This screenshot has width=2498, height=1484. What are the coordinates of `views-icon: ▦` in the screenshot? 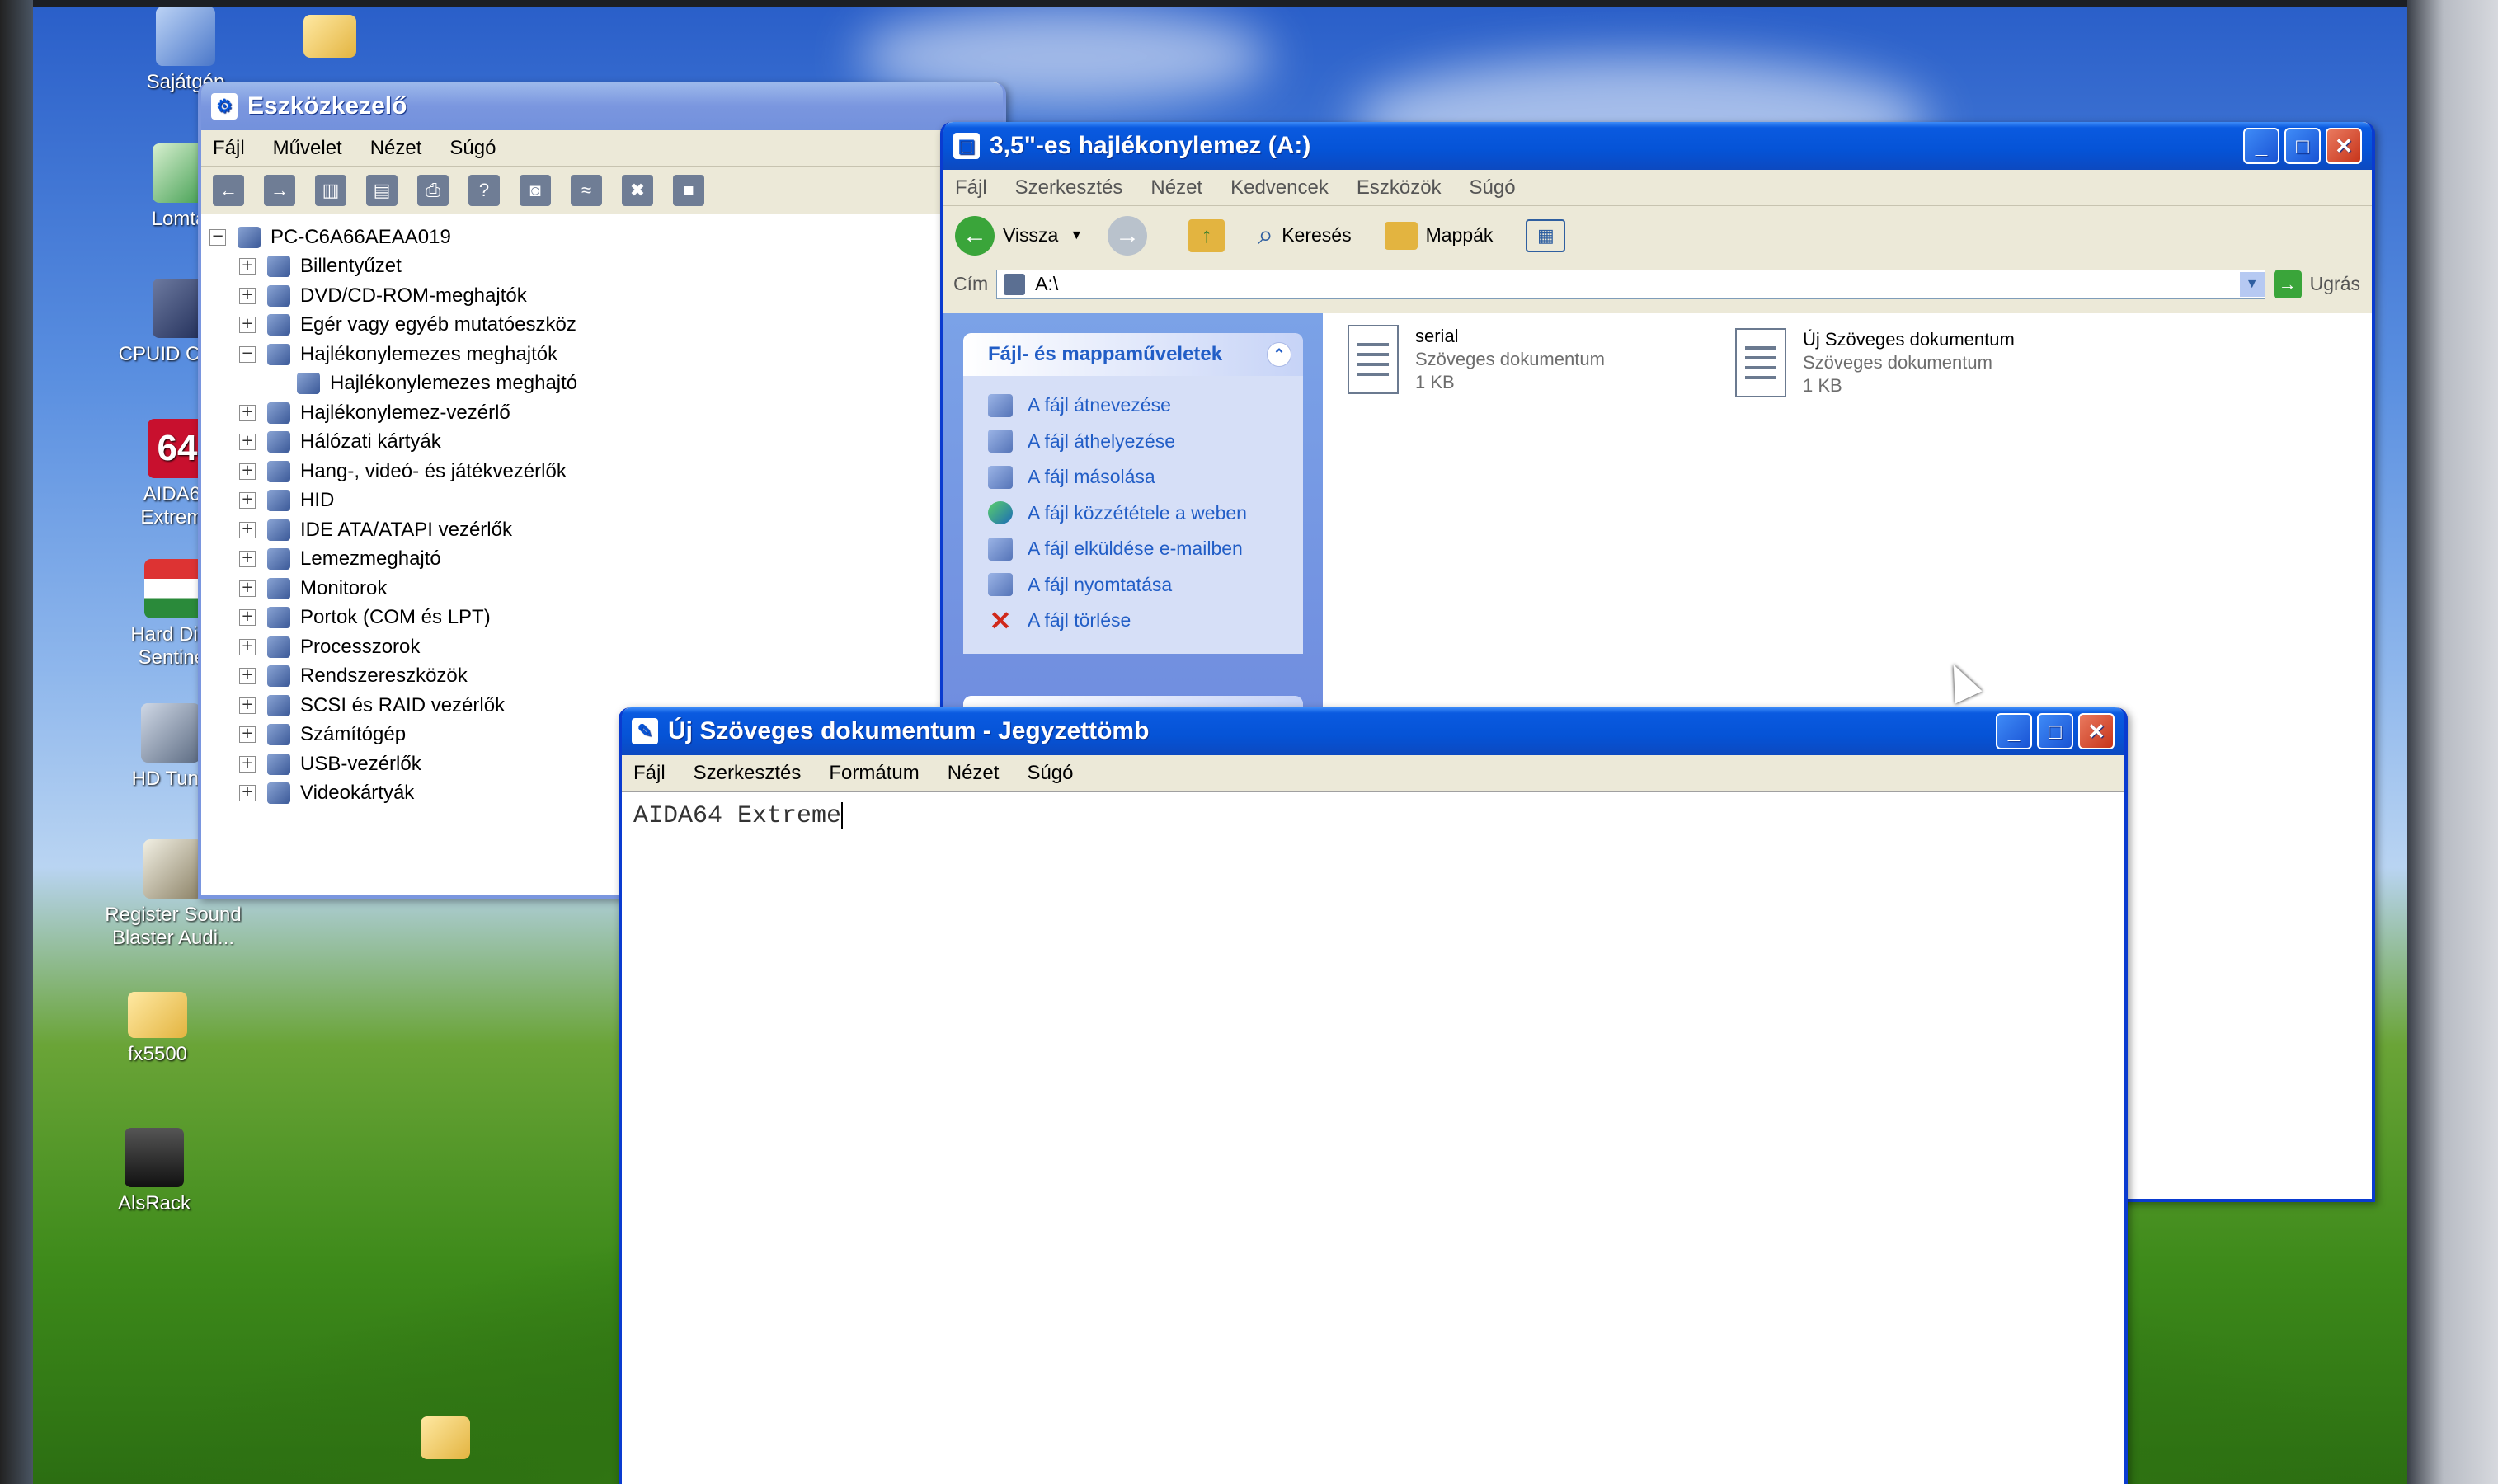 It's located at (1546, 235).